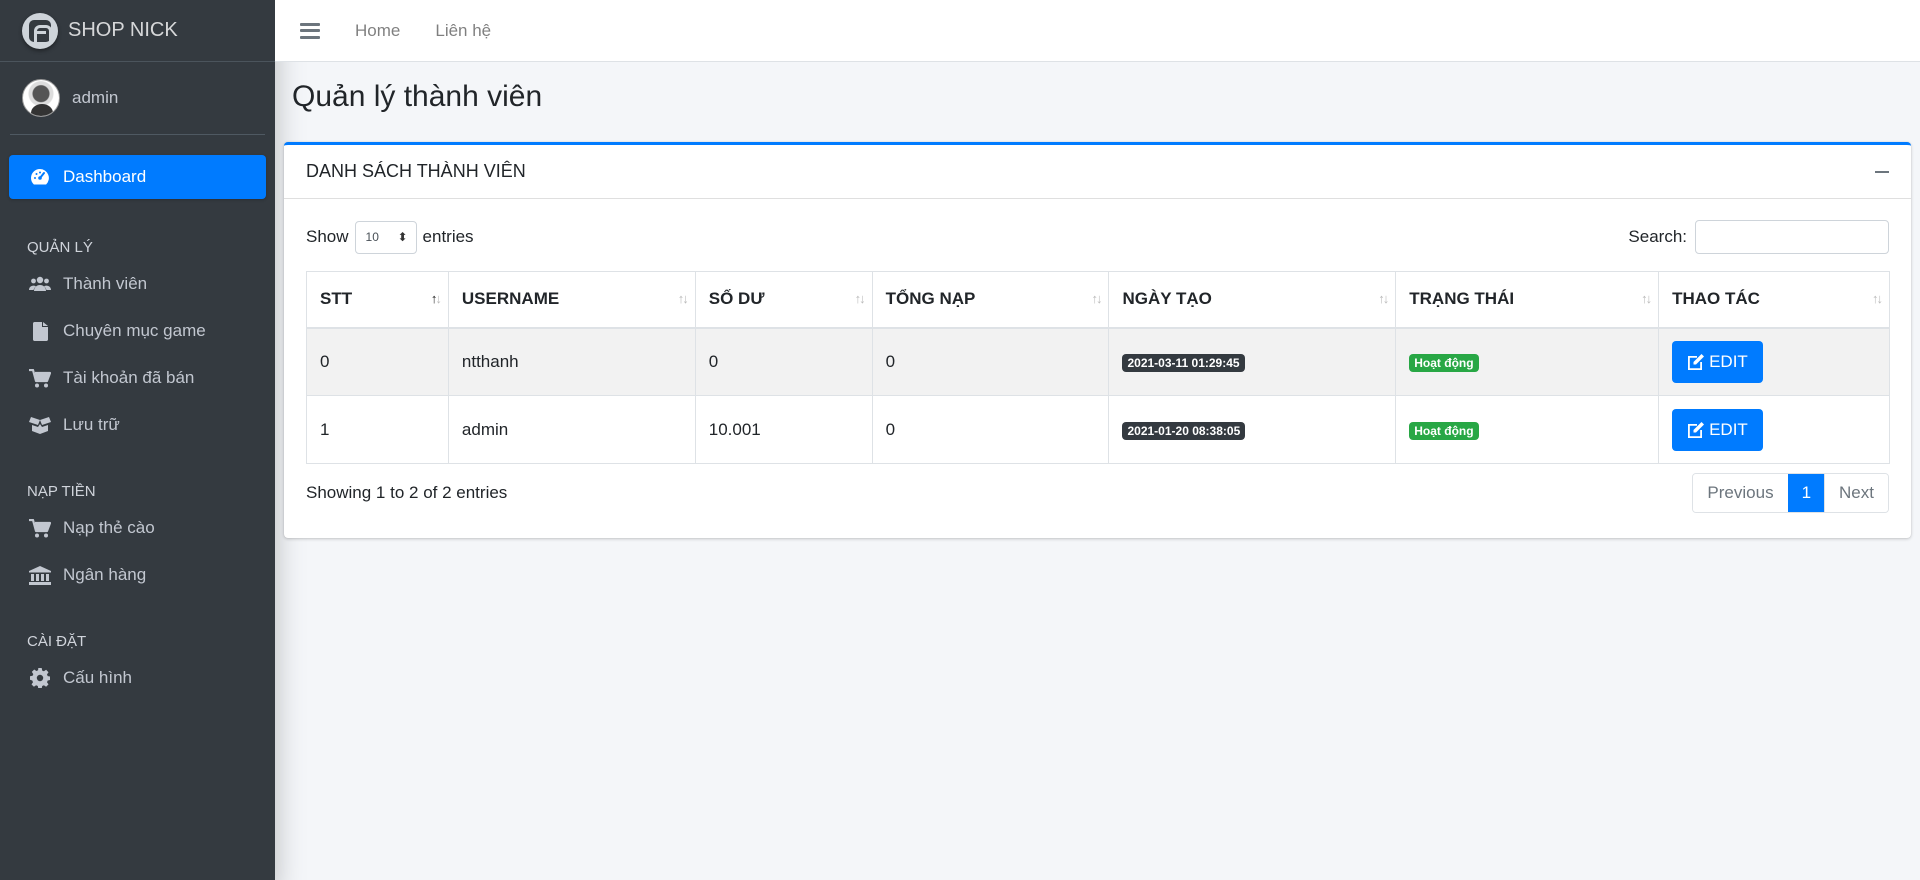 The image size is (1920, 880). Describe the element at coordinates (385, 237) in the screenshot. I see `page-length-select: 10` at that location.